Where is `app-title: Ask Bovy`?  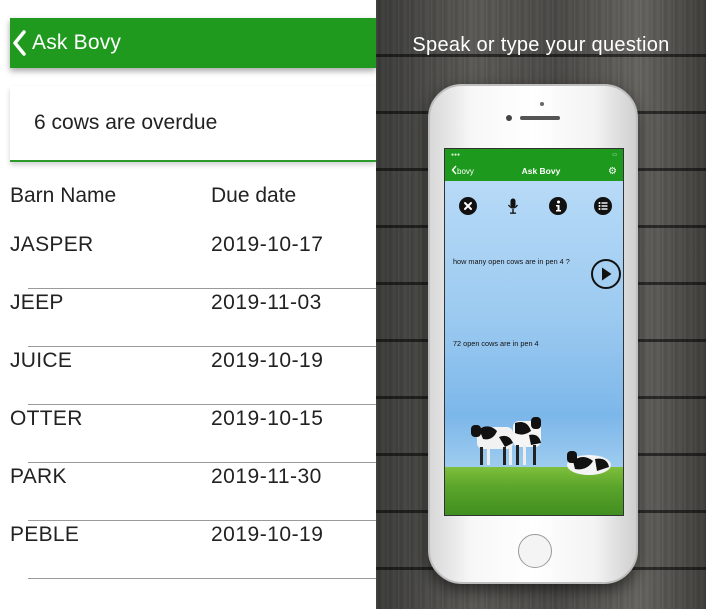 app-title: Ask Bovy is located at coordinates (541, 171).